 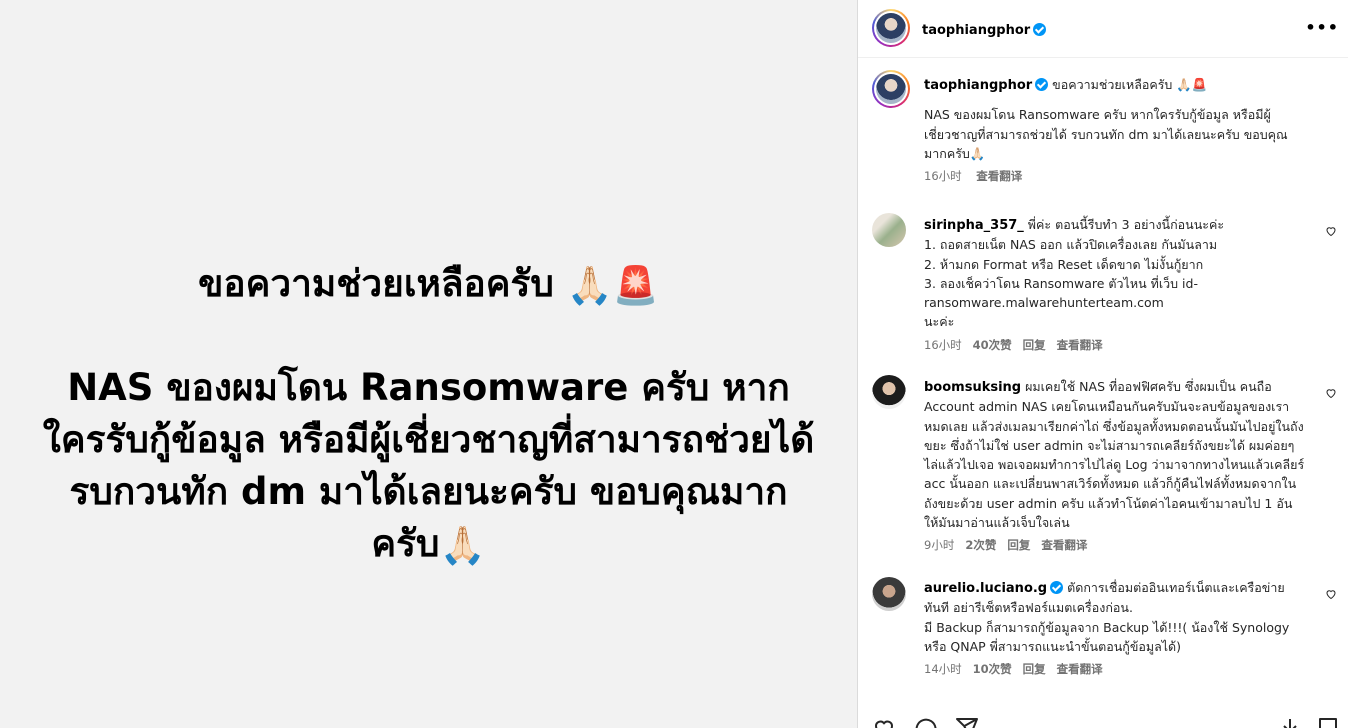 What do you see at coordinates (1130, 84) in the screenshot?
I see `caption-title: ขอความช่วยเหลือครับ 🙏🏻🚨` at bounding box center [1130, 84].